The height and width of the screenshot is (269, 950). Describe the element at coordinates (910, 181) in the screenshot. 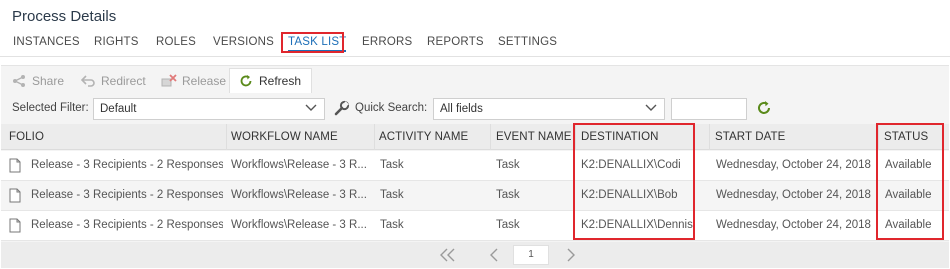

I see `status-column-highlight` at that location.